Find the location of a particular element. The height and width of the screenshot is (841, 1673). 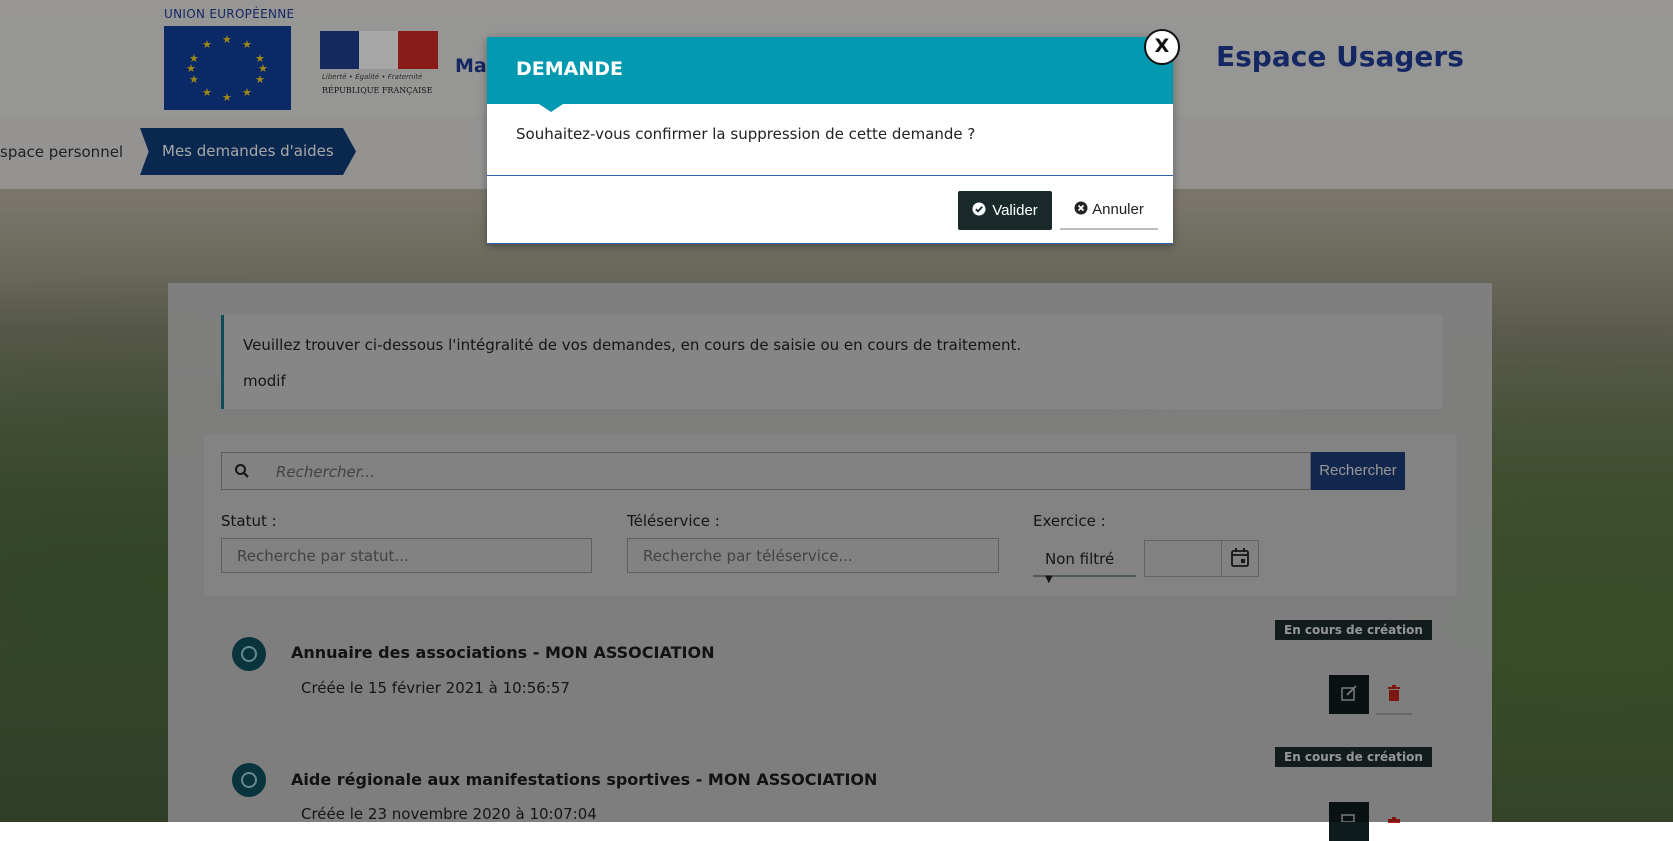

cancel-button-label: Annuler is located at coordinates (1118, 209).